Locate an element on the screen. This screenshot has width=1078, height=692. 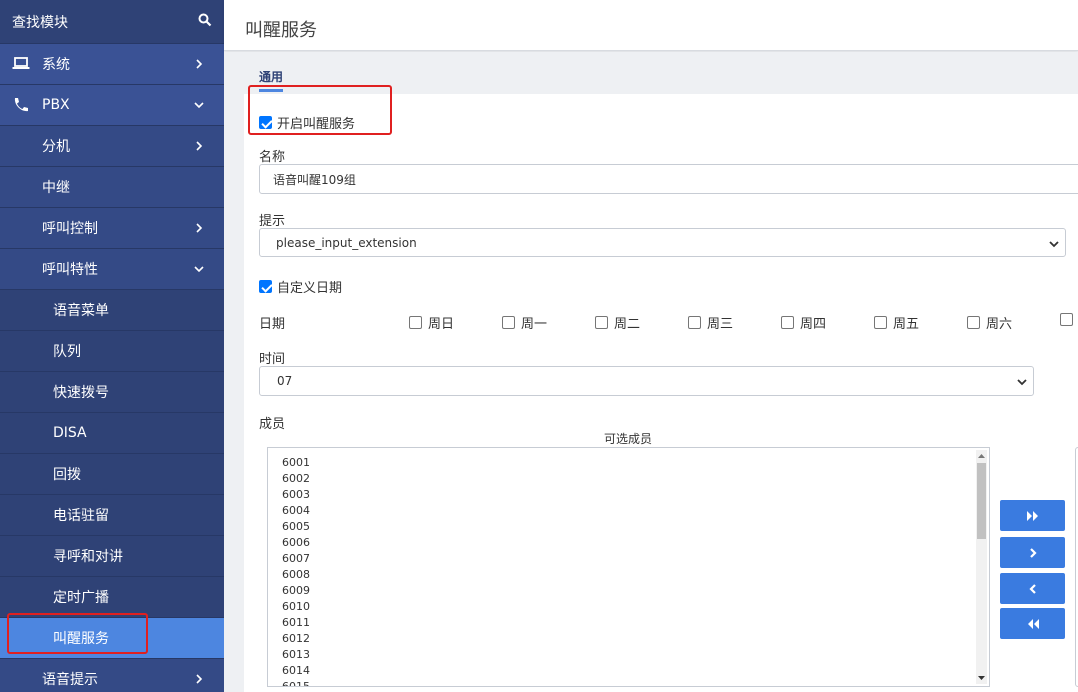
sidebar-item-label: PBX is located at coordinates (56, 105).